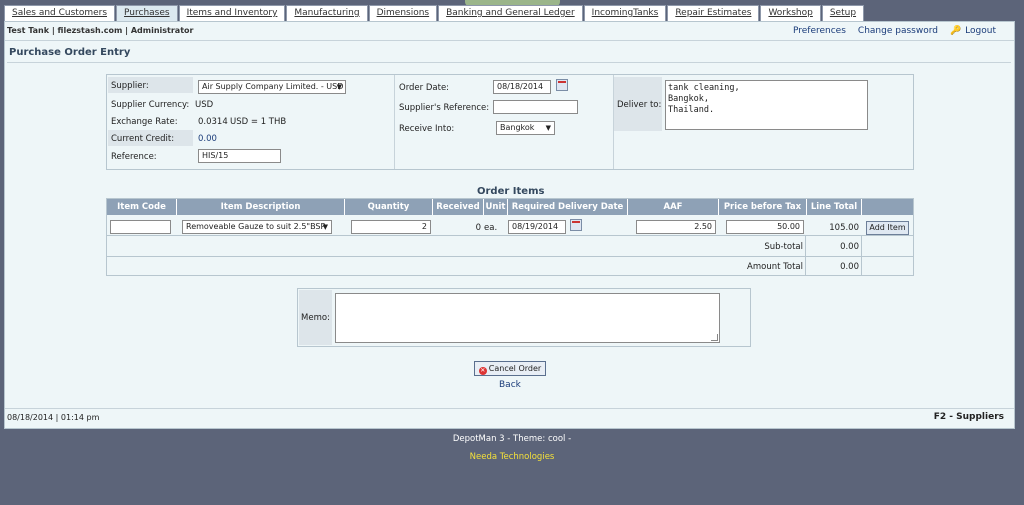 Image resolution: width=1024 pixels, height=505 pixels. What do you see at coordinates (147, 13) in the screenshot?
I see `tab-purchases: Purchases` at bounding box center [147, 13].